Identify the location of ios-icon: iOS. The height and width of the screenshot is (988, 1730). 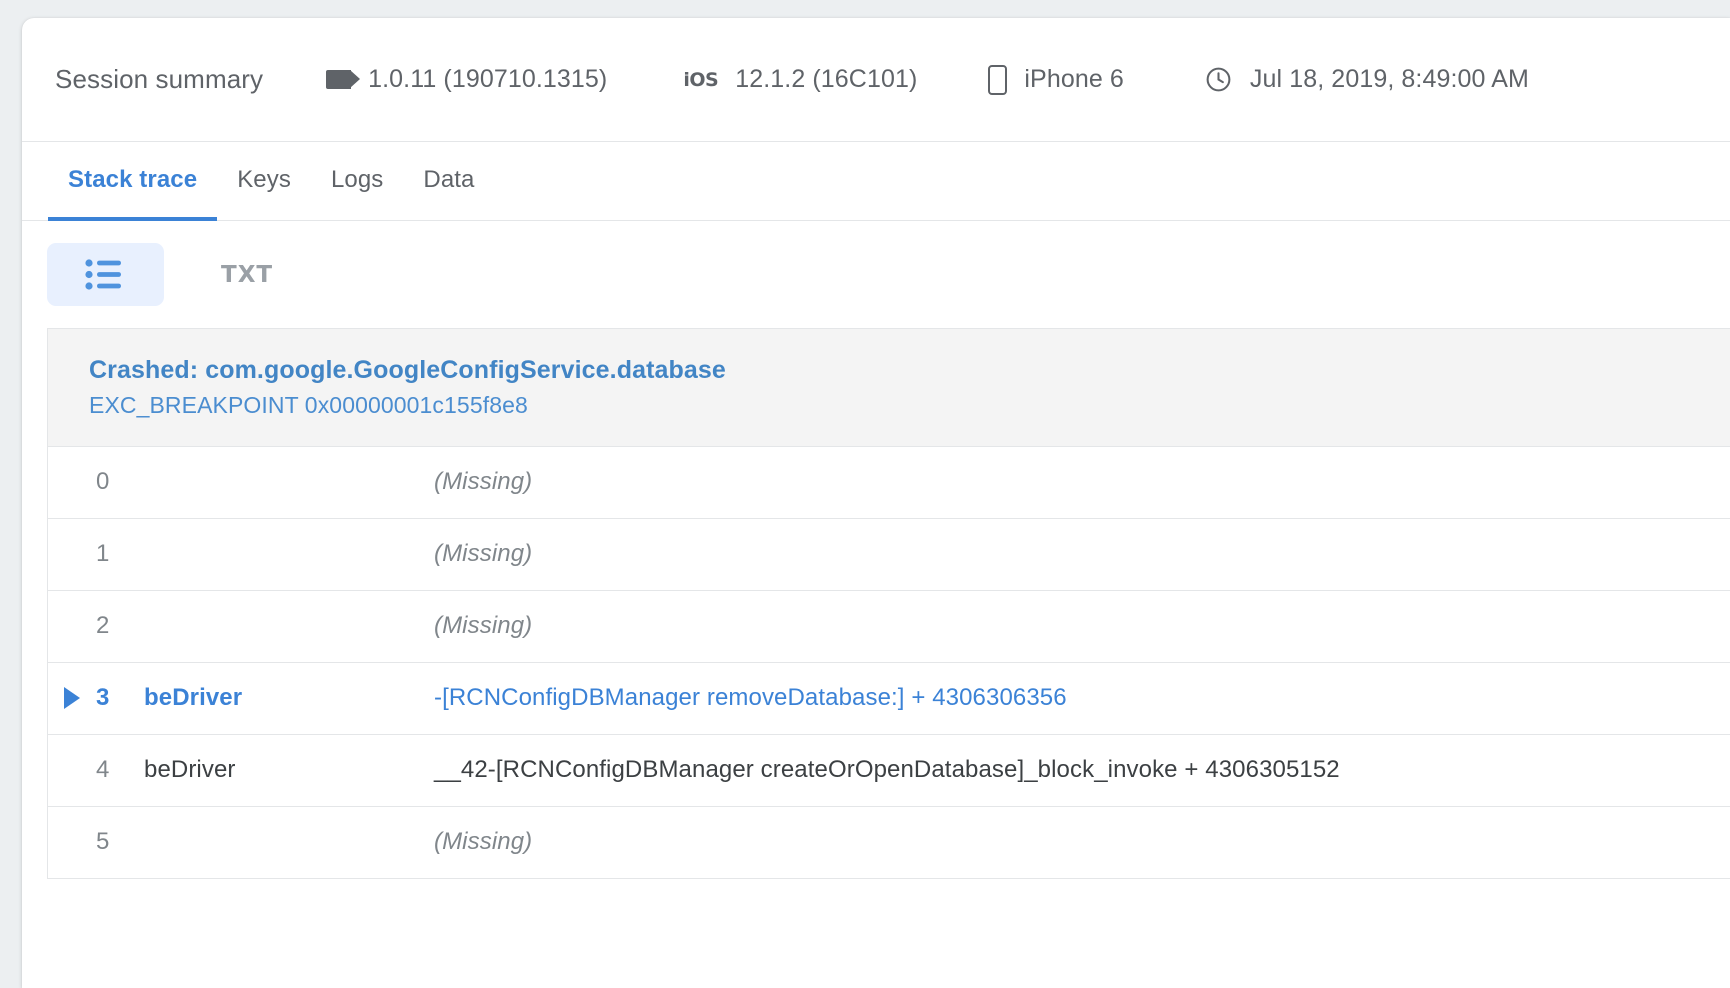
(701, 79).